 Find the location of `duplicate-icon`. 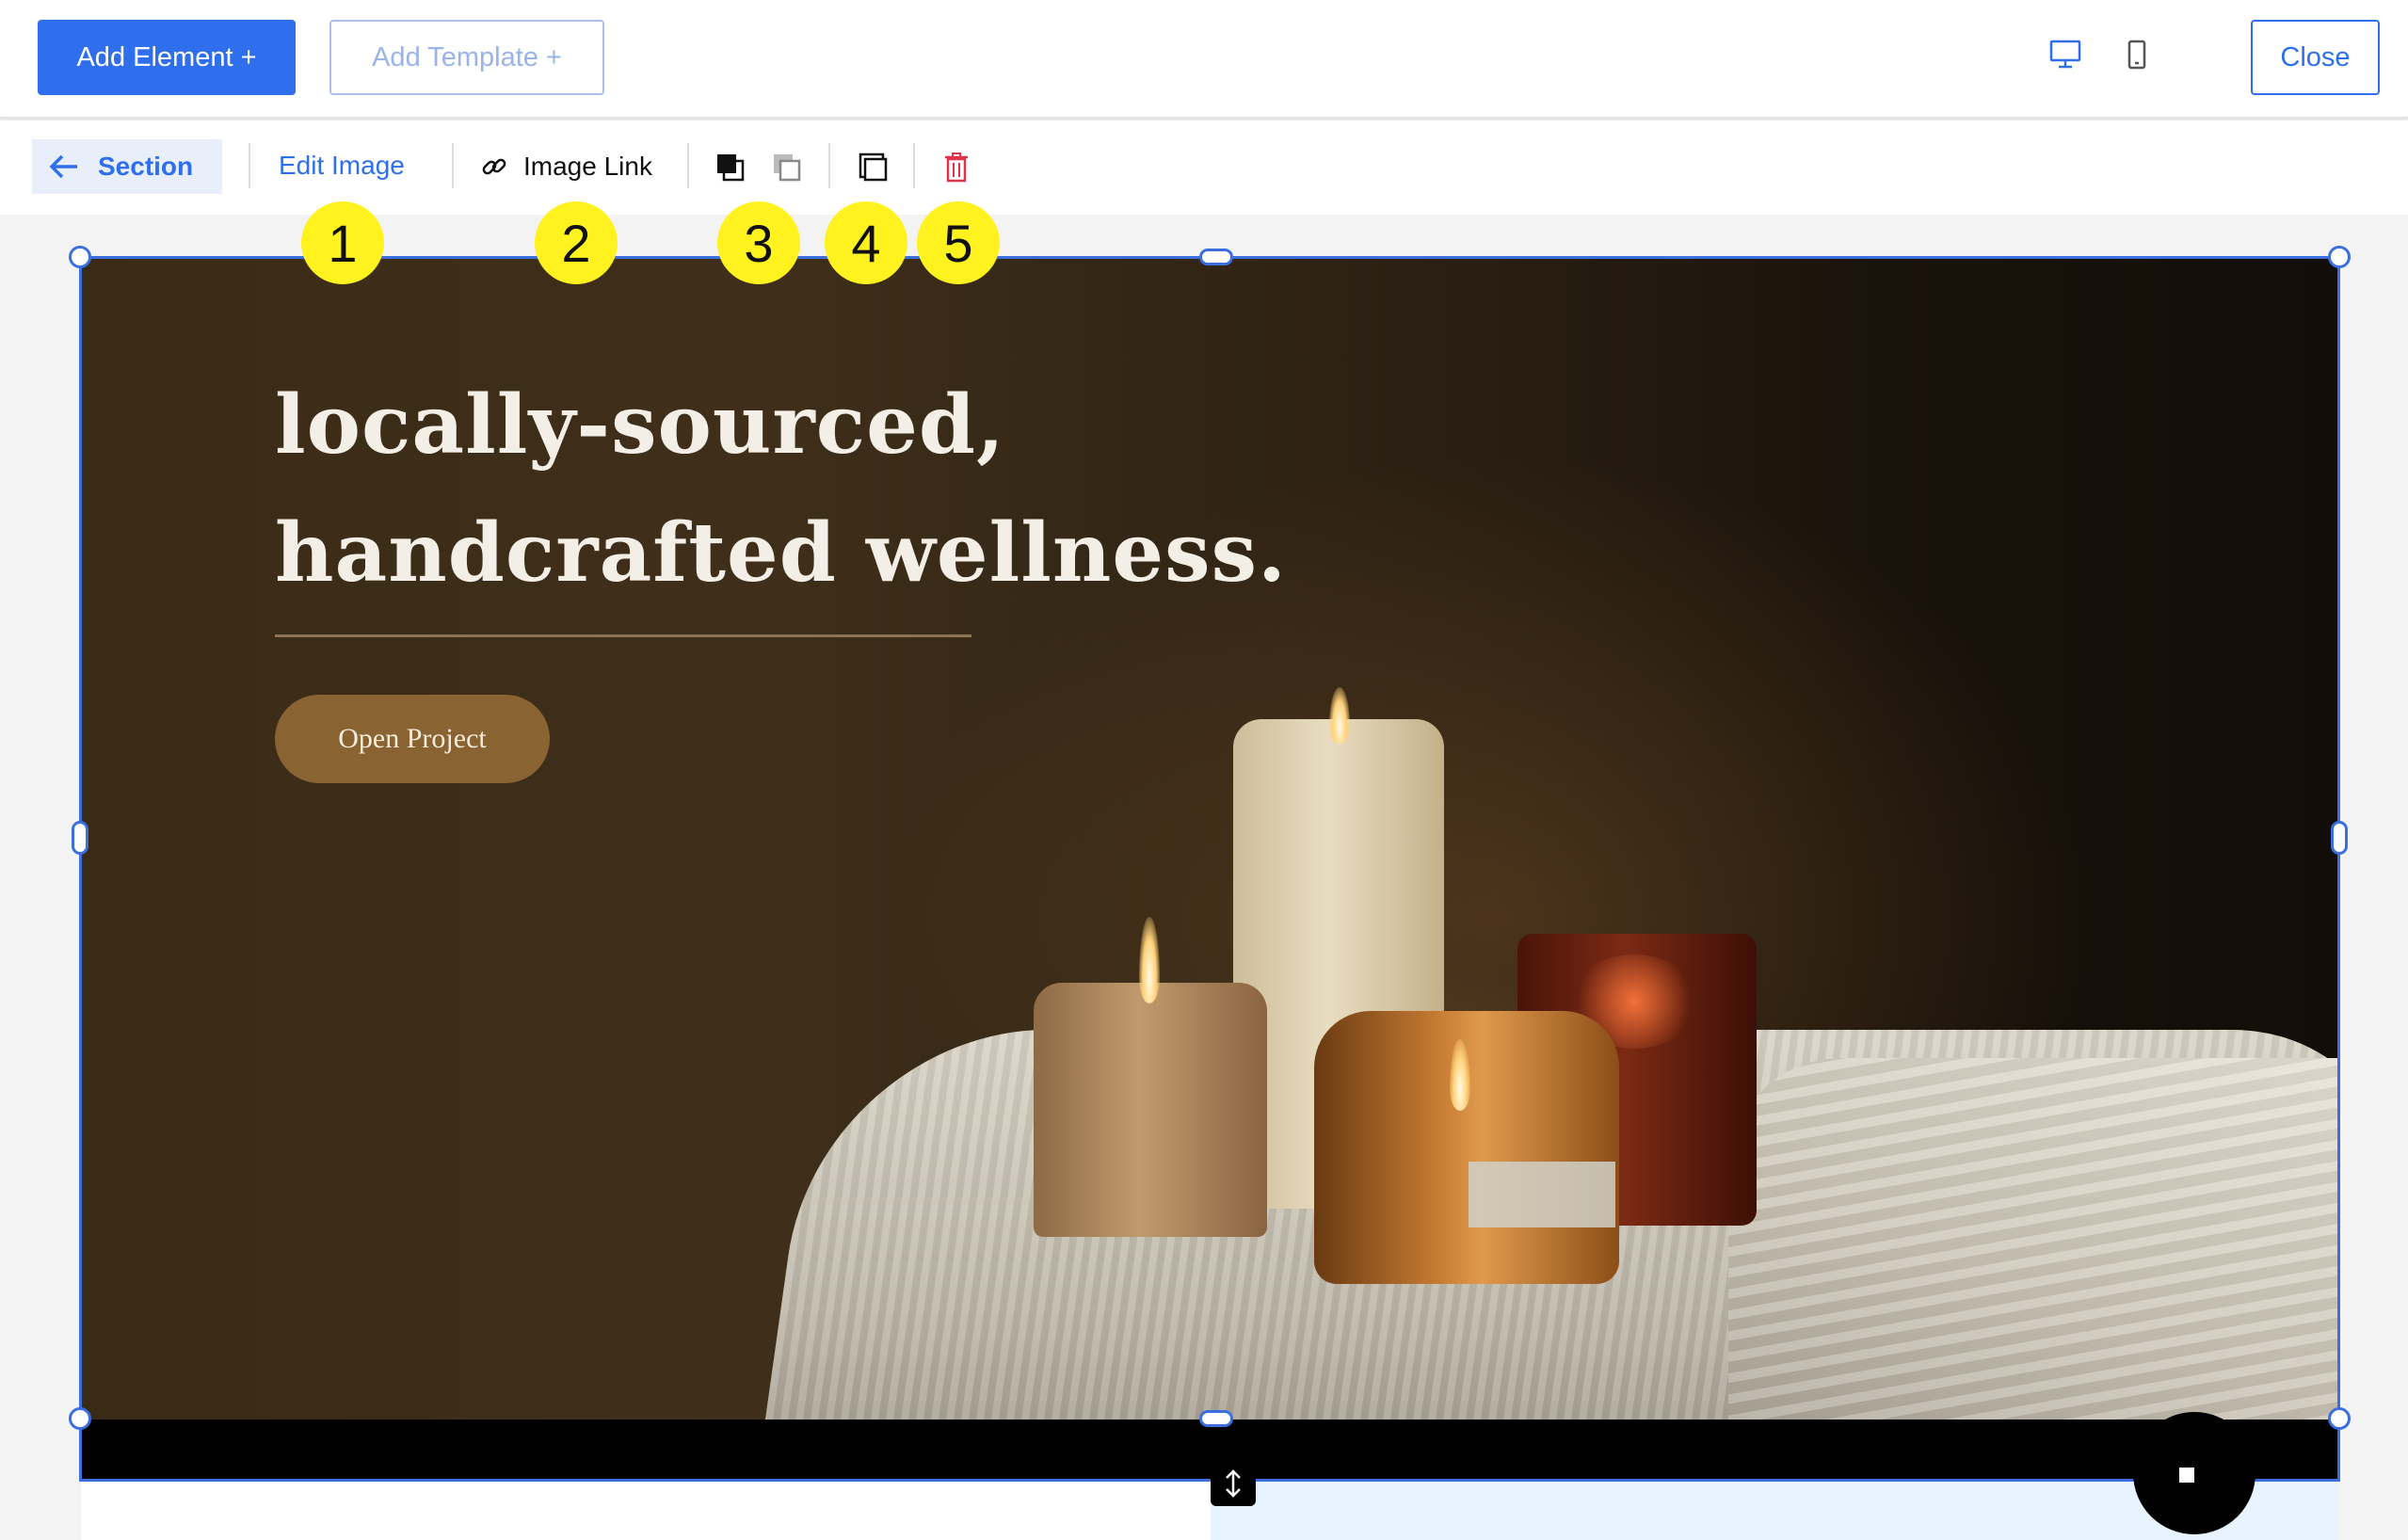

duplicate-icon is located at coordinates (874, 167).